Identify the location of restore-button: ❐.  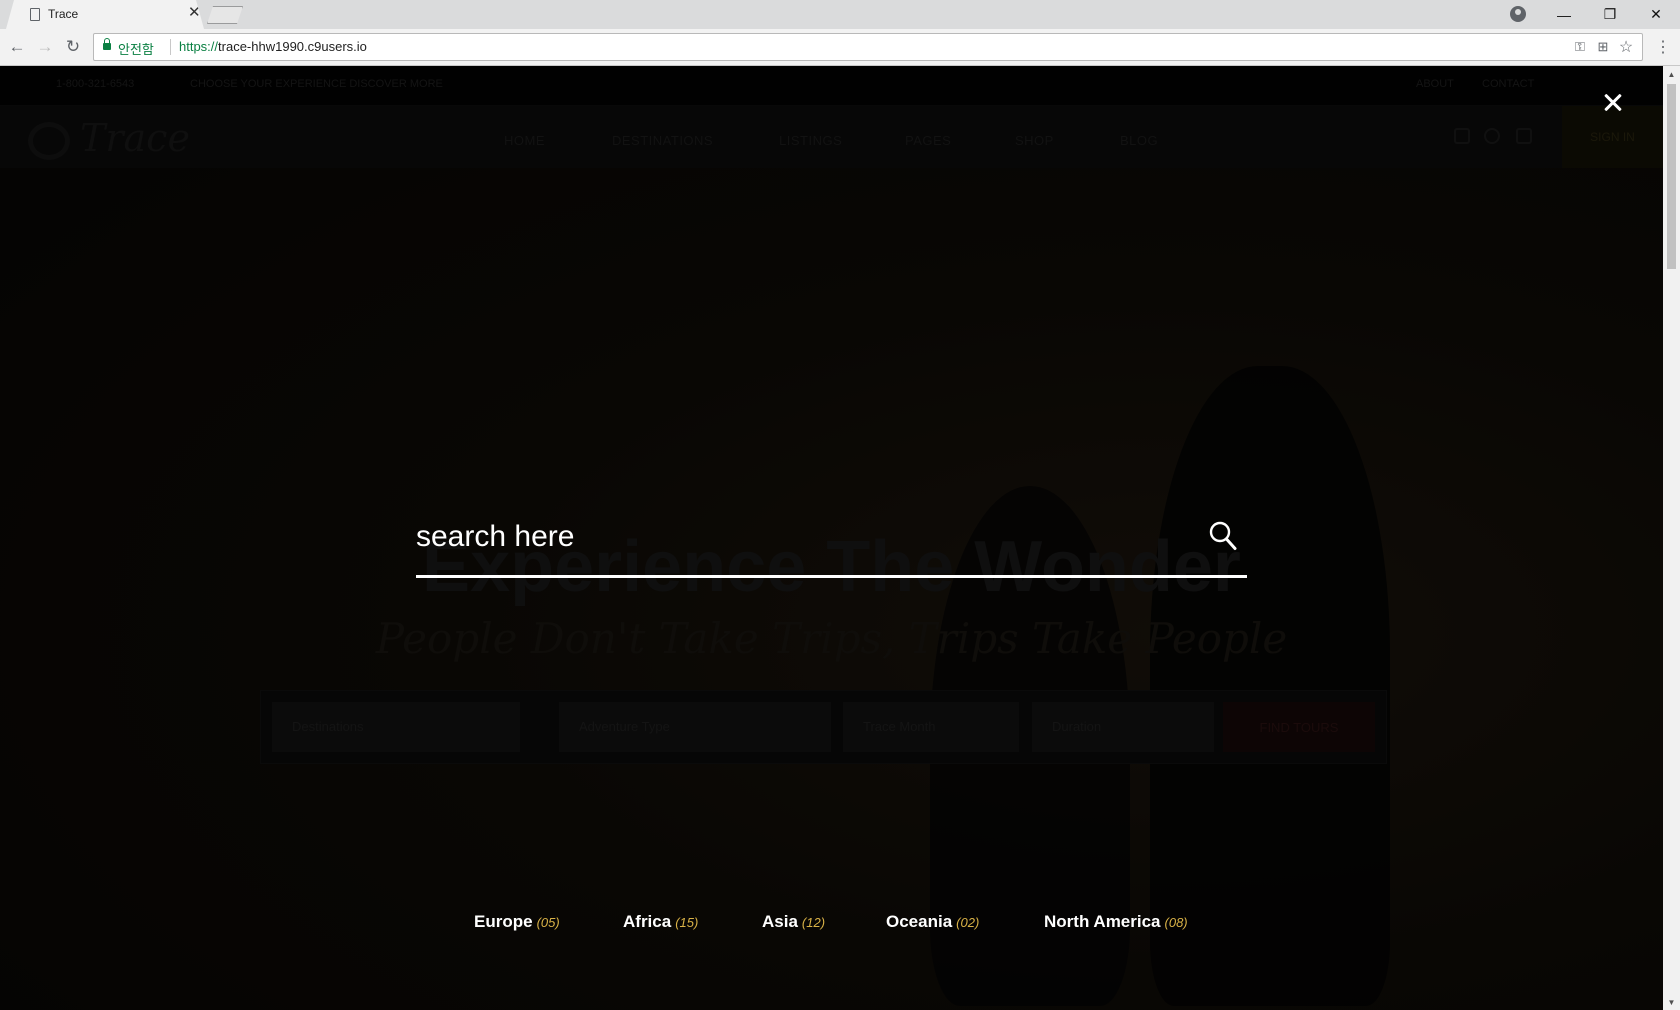
(1610, 14).